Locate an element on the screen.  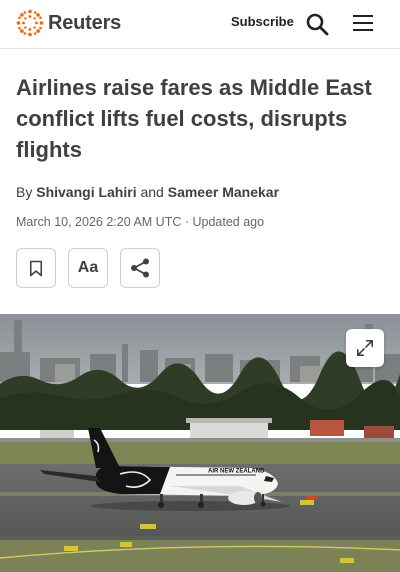
hamburger-menu-icon is located at coordinates (363, 23).